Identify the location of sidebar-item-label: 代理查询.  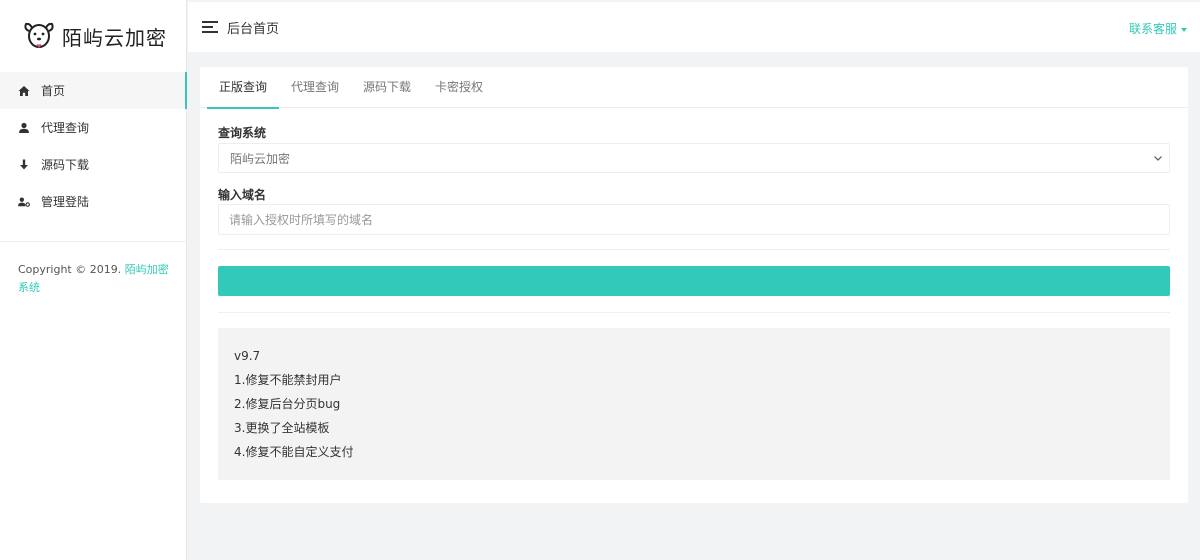
(65, 128).